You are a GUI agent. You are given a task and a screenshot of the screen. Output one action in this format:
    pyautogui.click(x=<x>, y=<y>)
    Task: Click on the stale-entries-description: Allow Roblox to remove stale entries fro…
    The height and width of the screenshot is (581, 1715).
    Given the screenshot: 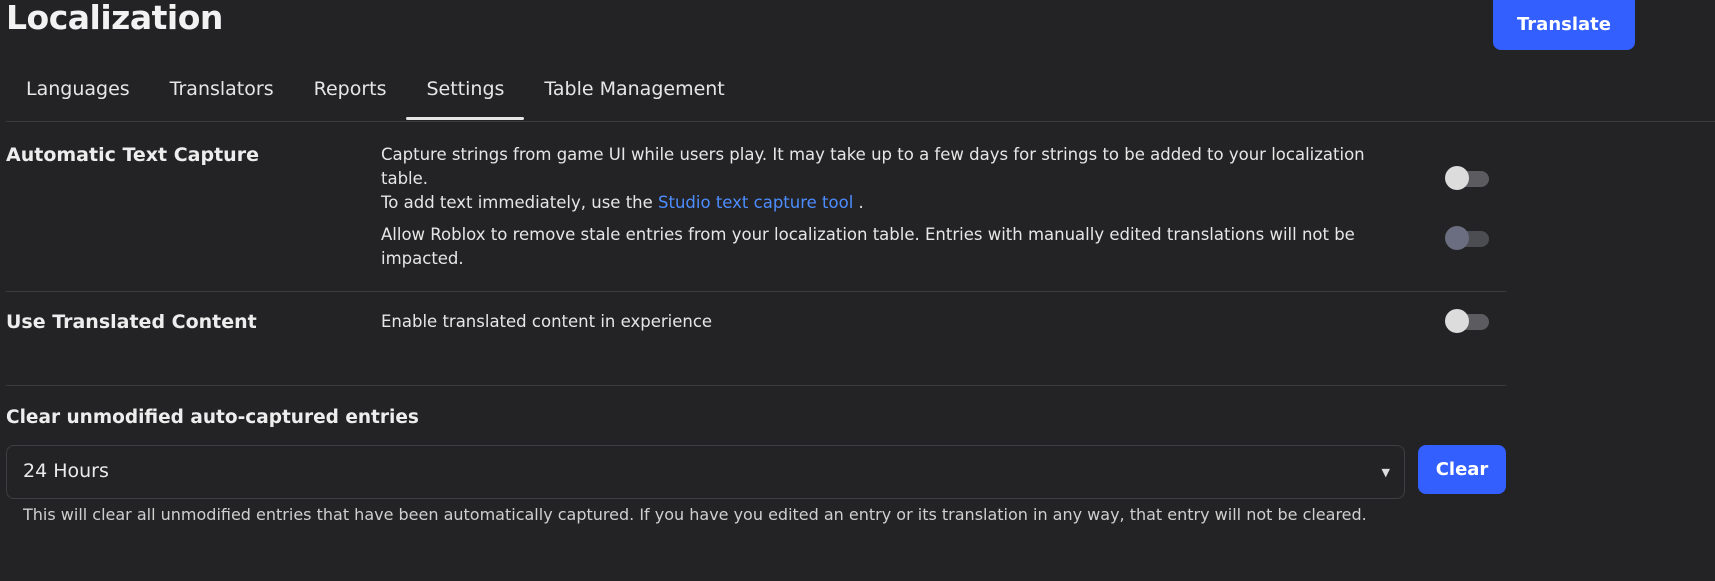 What is the action you would take?
    pyautogui.click(x=868, y=246)
    